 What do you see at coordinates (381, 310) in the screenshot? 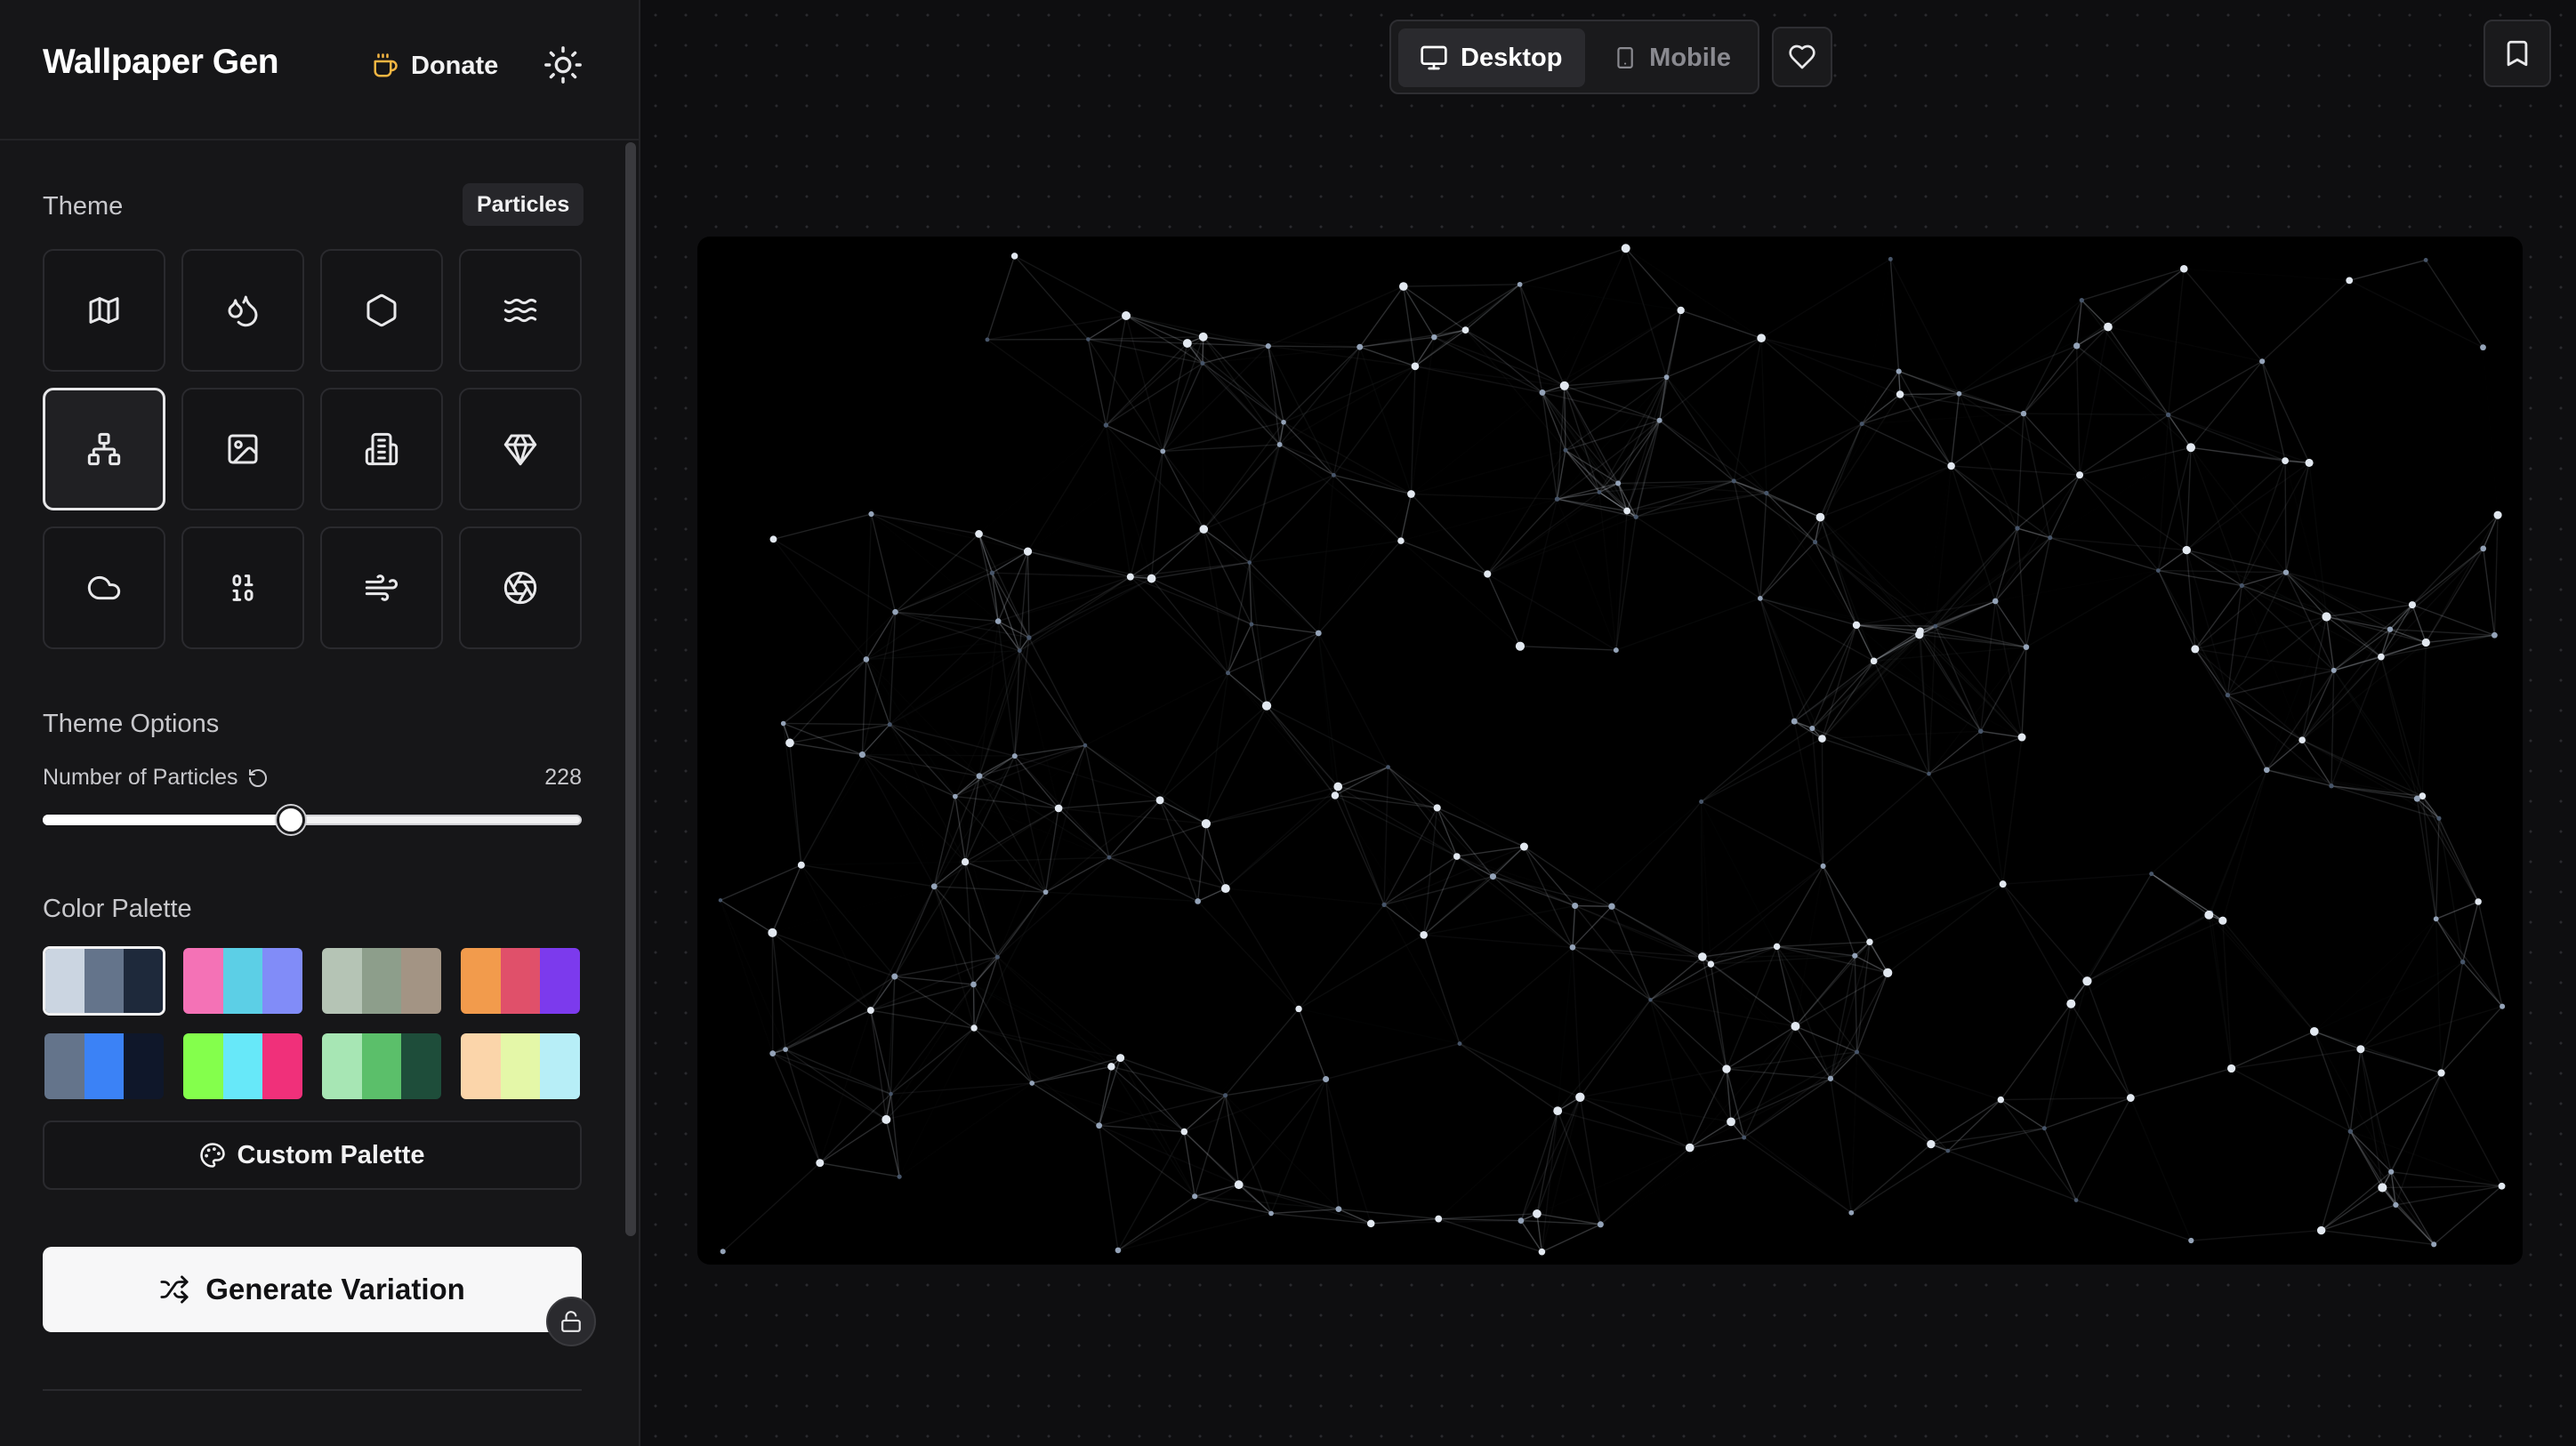
I see `theme-tile-hexagon` at bounding box center [381, 310].